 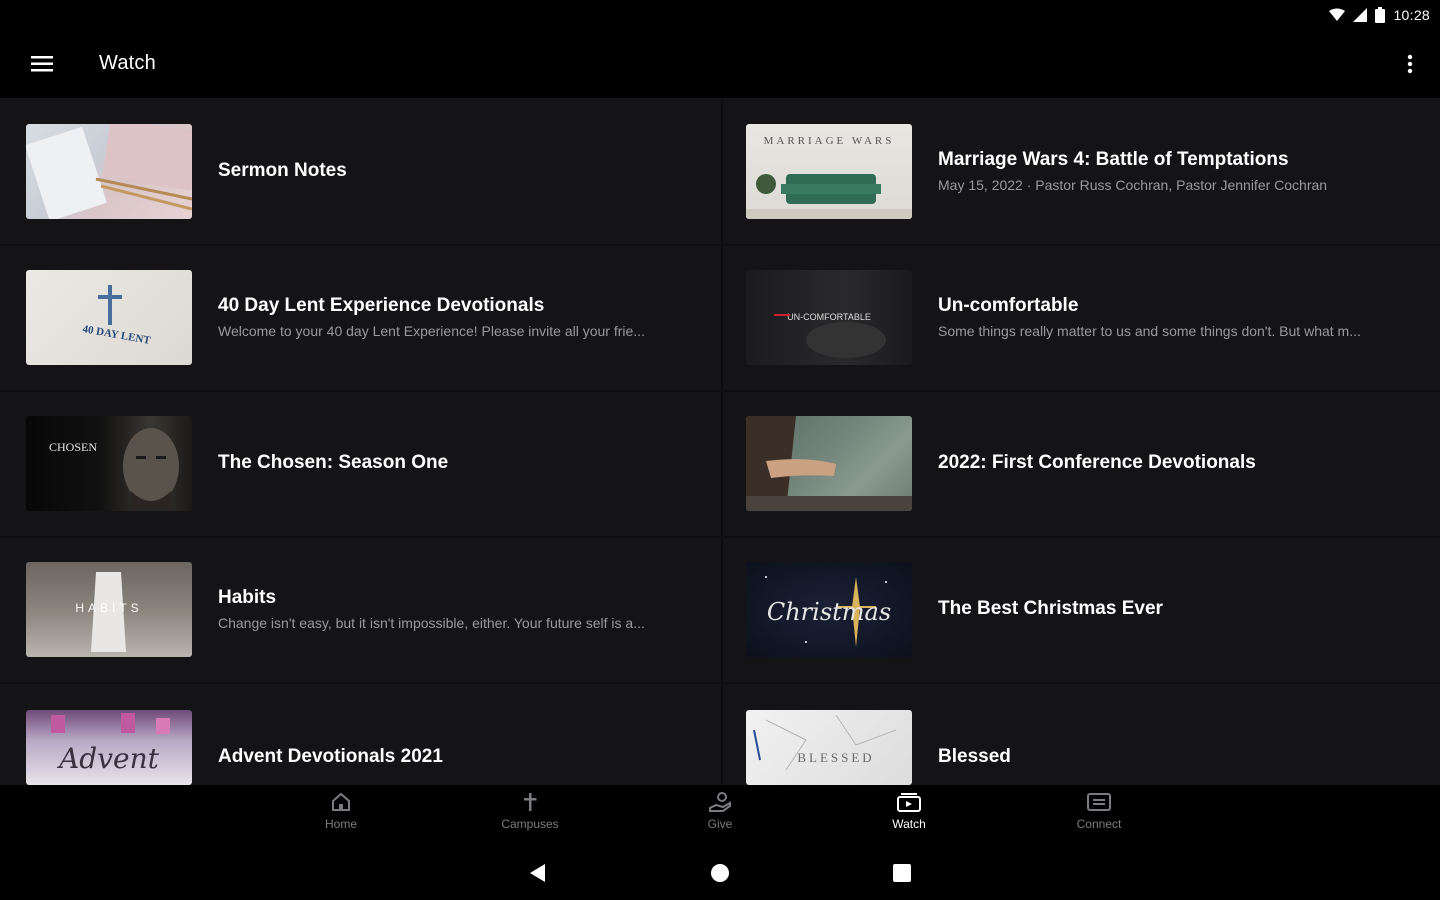 I want to click on thumb-text: Advent, so click(x=108, y=758).